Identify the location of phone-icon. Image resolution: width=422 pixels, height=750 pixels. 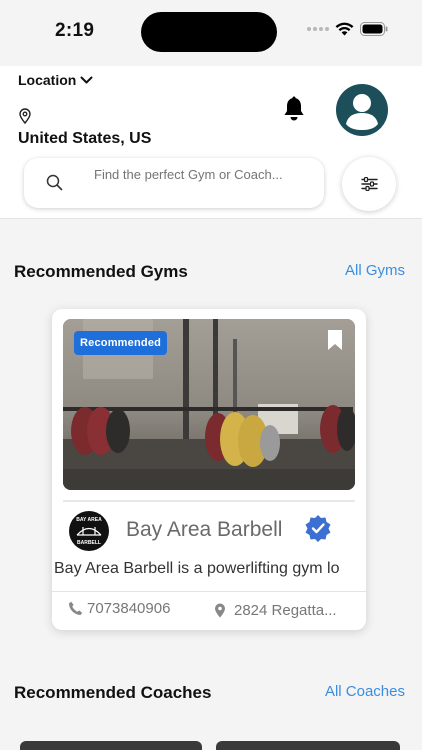
(76, 608).